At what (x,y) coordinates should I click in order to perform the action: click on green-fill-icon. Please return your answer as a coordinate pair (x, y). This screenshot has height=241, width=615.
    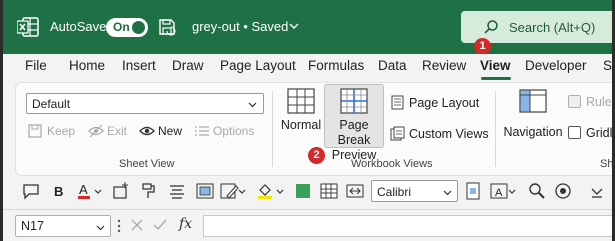
    Looking at the image, I should click on (303, 191).